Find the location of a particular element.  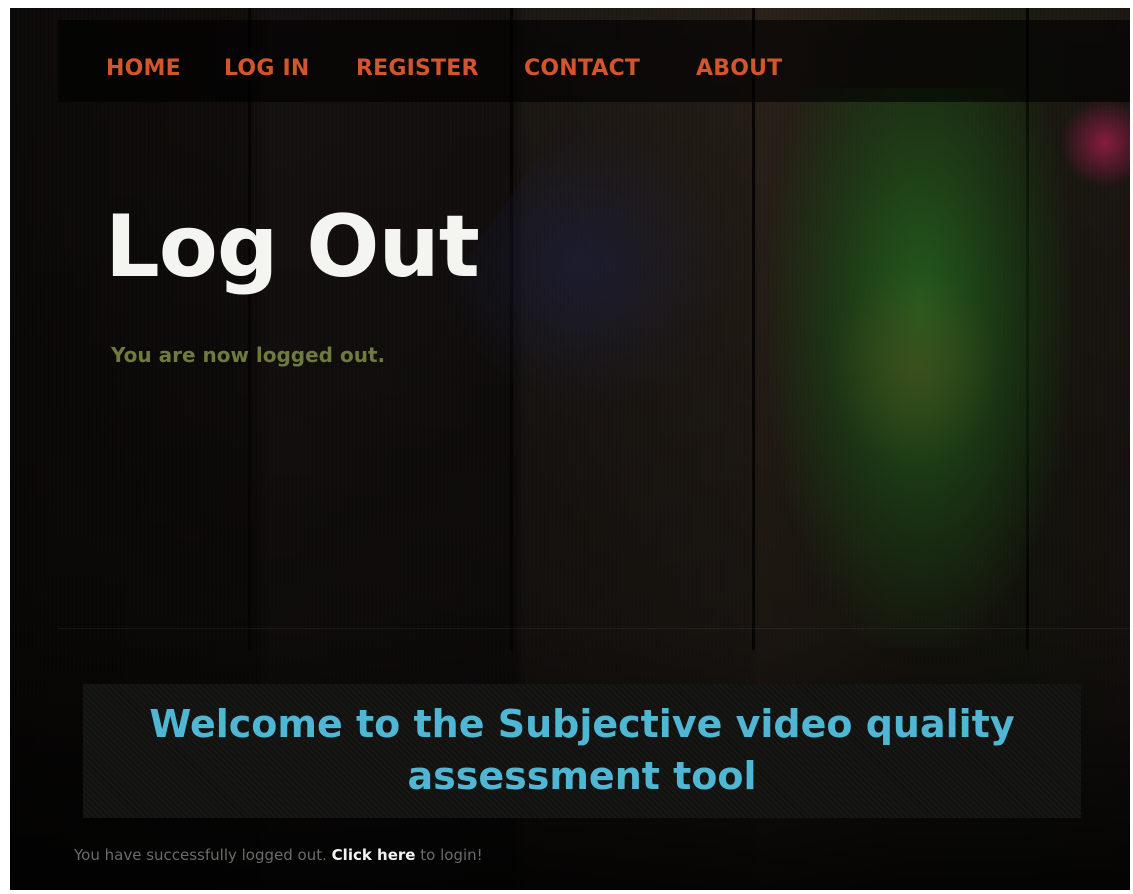

login-link: Click here is located at coordinates (374, 855).